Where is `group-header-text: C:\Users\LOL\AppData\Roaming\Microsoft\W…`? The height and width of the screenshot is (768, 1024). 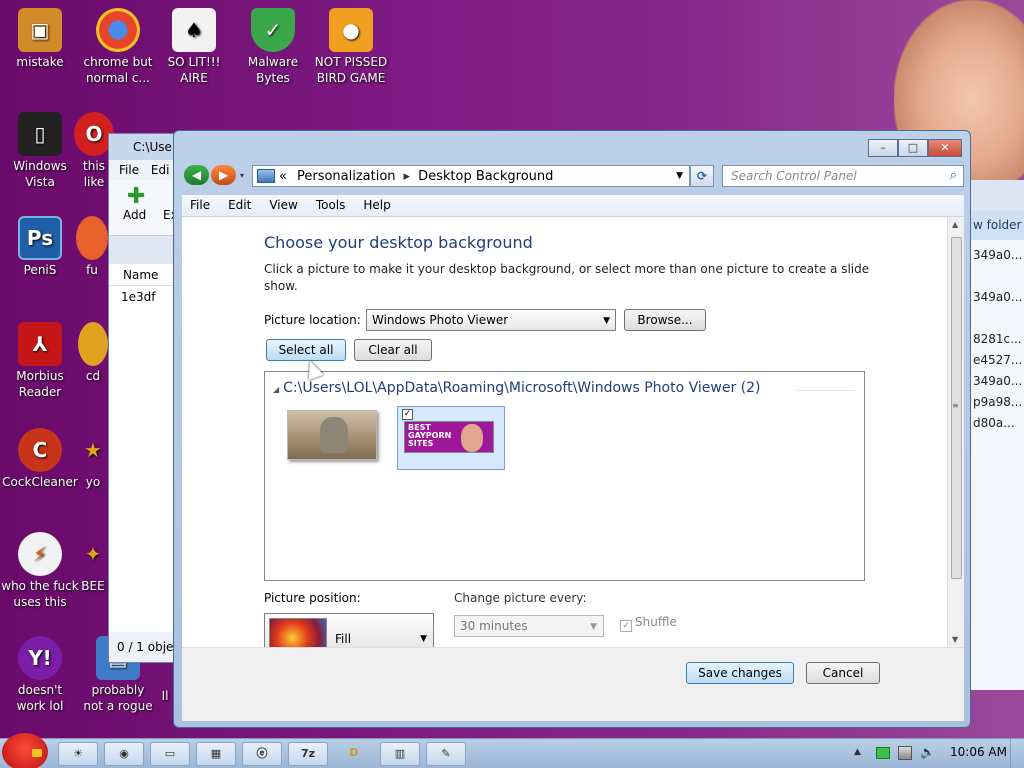
group-header-text: C:\Users\LOL\AppData\Roaming\Microsoft\W… is located at coordinates (522, 388).